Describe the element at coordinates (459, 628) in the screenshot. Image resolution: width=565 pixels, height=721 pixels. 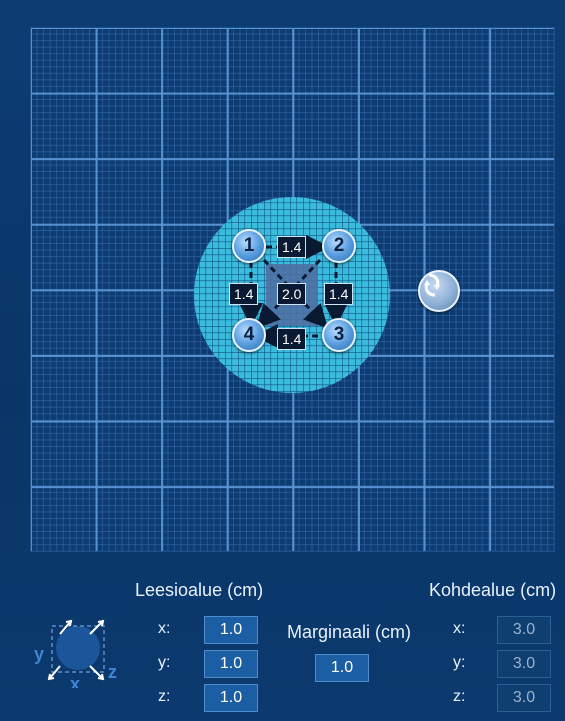
I see `target-x-label: x:` at that location.